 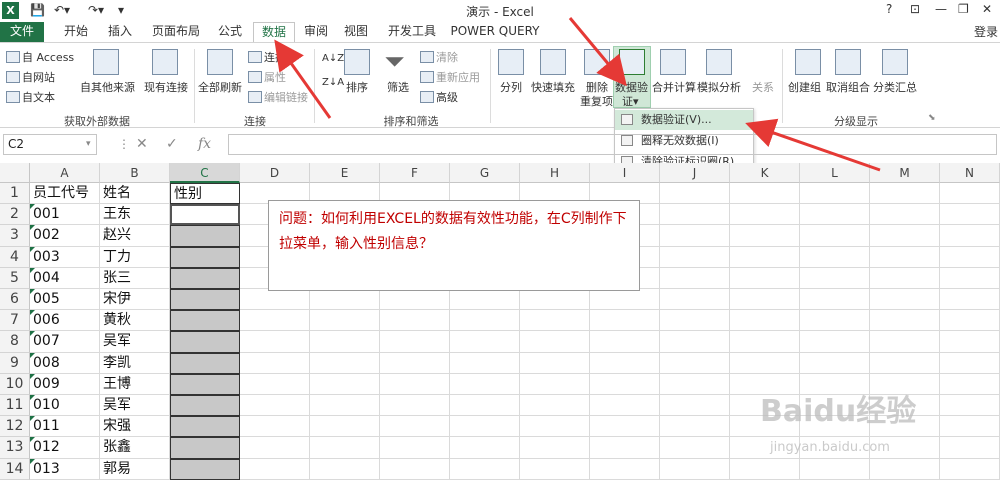 What do you see at coordinates (597, 52) in the screenshot?
I see `arrow-to-validation-button` at bounding box center [597, 52].